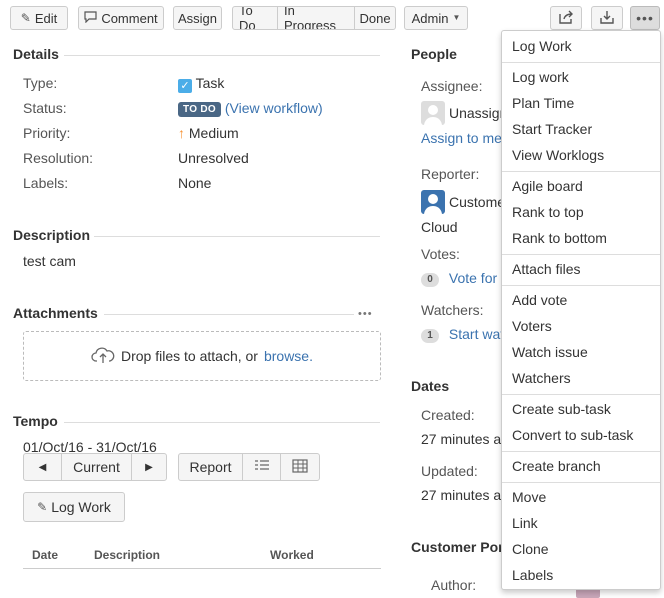  I want to click on menu-item-create-sub-task: Create sub-task, so click(561, 409).